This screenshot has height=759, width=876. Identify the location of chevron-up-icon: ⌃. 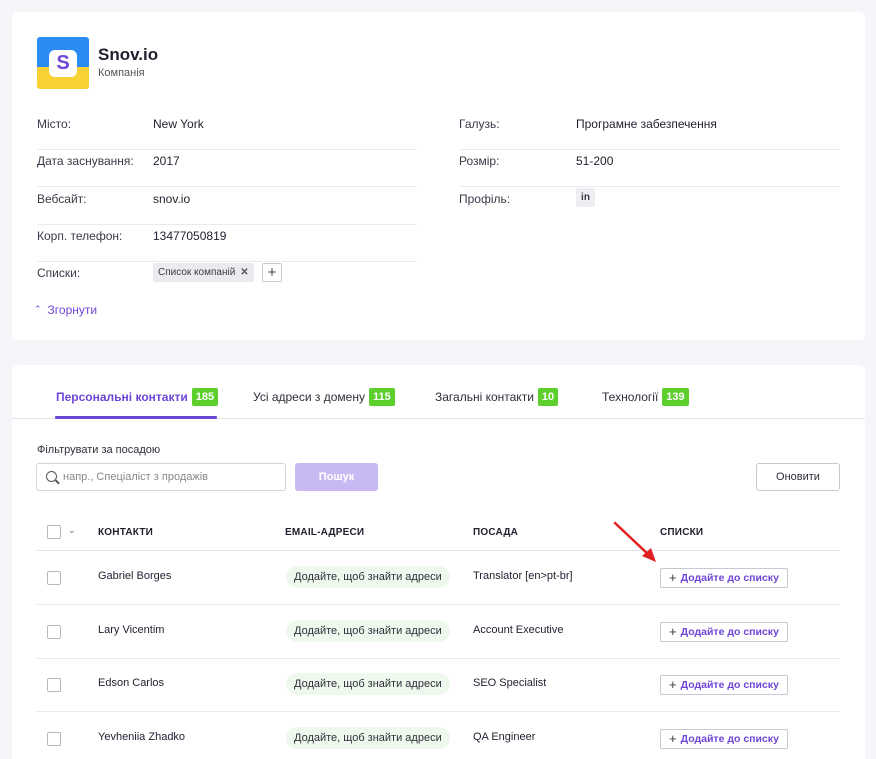
(38, 308).